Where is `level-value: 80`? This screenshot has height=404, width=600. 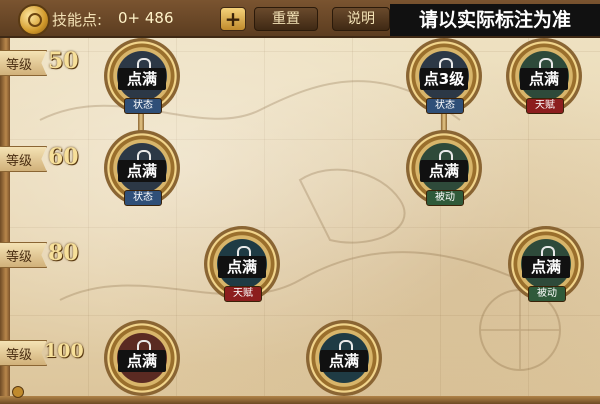
level-value: 80 is located at coordinates (63, 253).